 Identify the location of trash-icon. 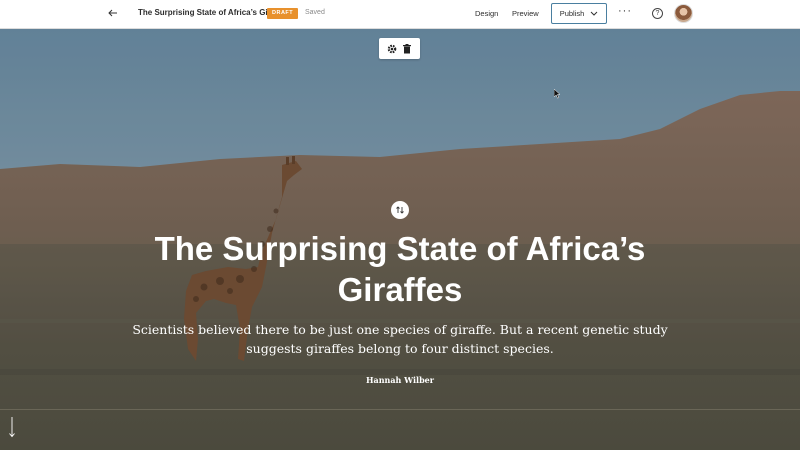
(407, 49).